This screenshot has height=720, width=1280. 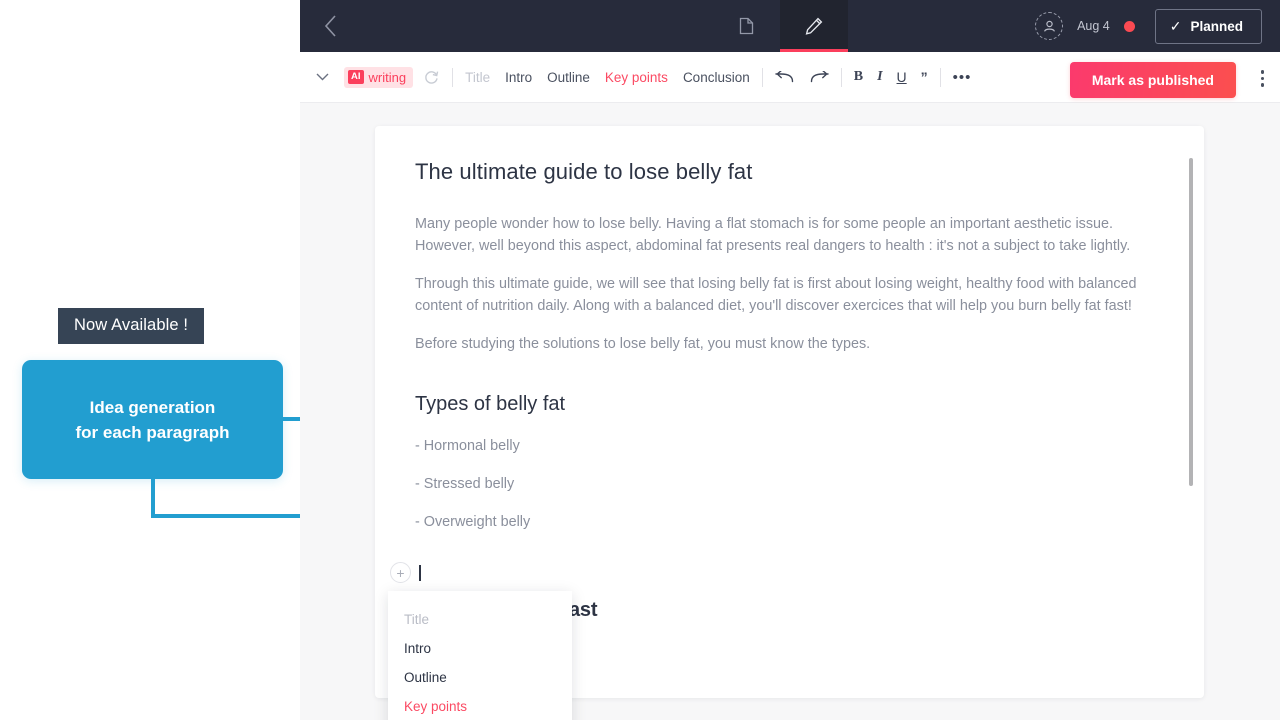 I want to click on document-icon, so click(x=746, y=26).